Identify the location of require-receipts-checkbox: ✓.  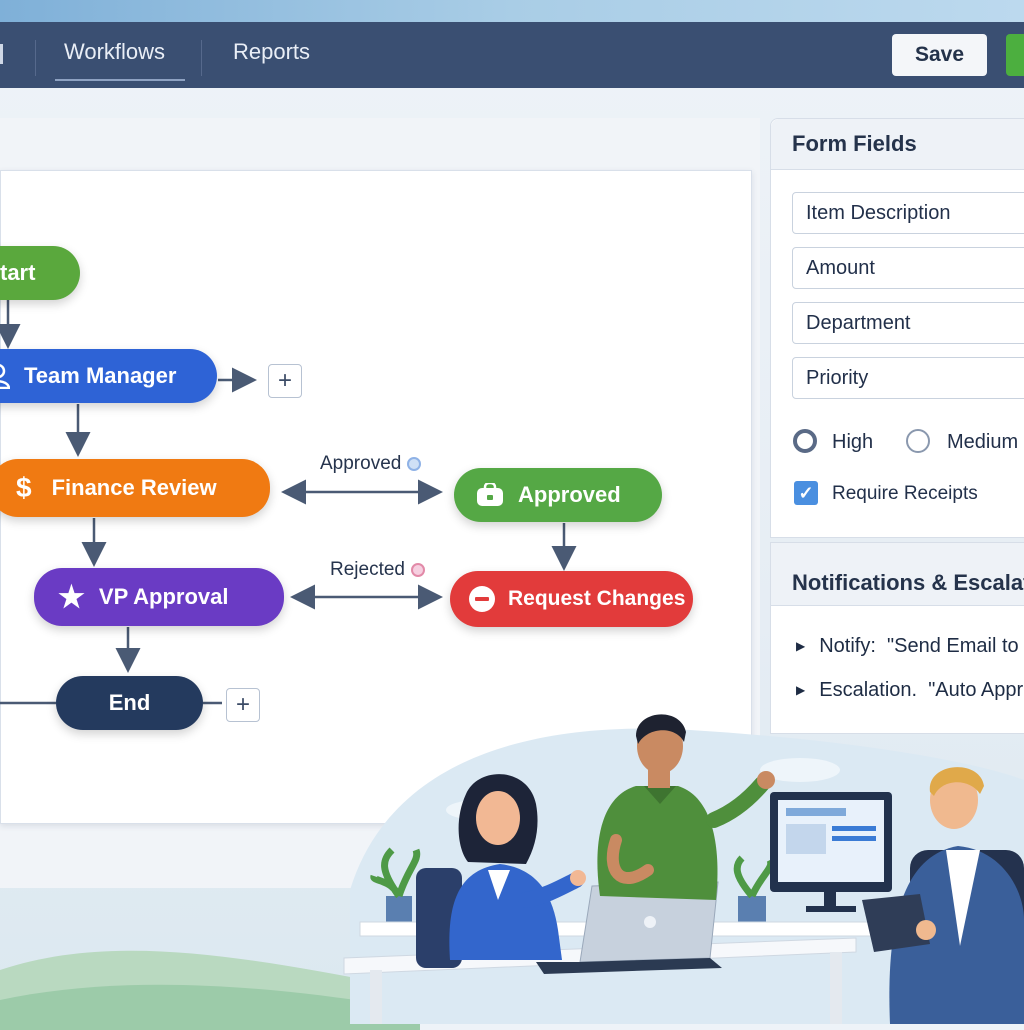
(806, 493).